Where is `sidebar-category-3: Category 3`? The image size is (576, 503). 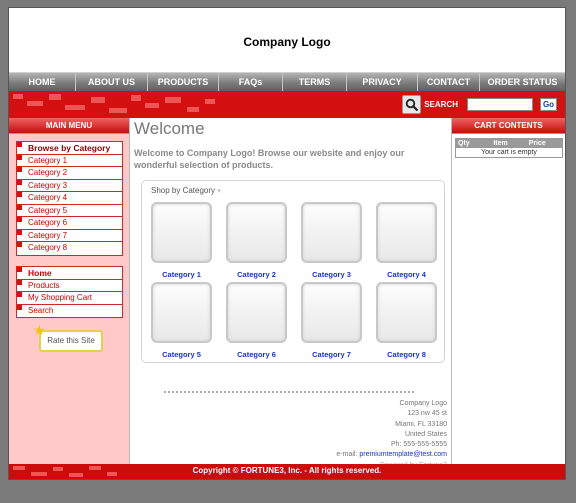
sidebar-category-3: Category 3 is located at coordinates (69, 185).